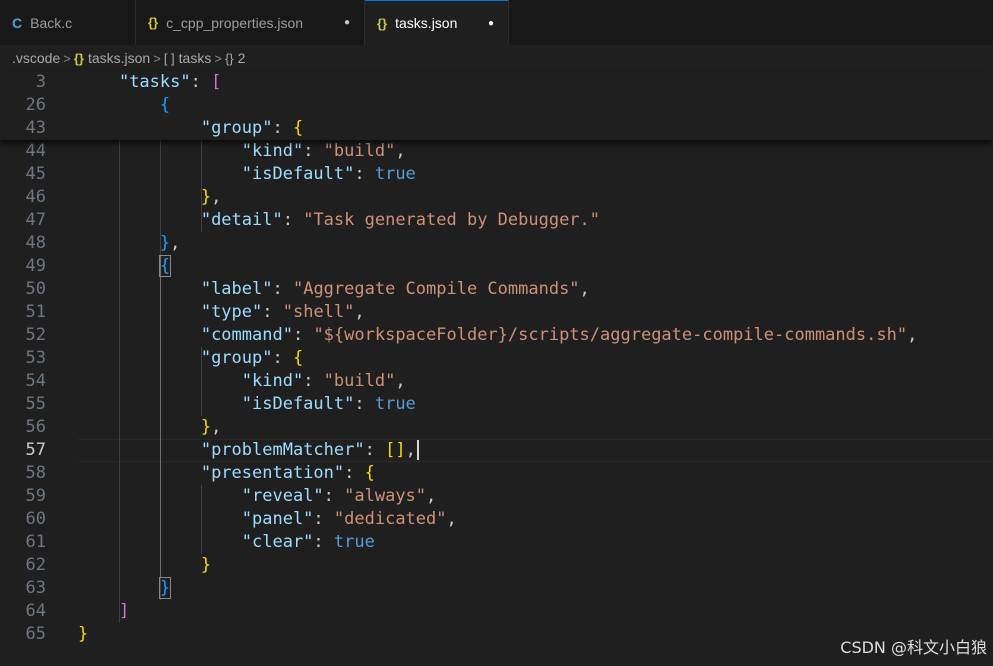  I want to click on code-text: "label": "Aggregate Compile Commands",, so click(334, 289).